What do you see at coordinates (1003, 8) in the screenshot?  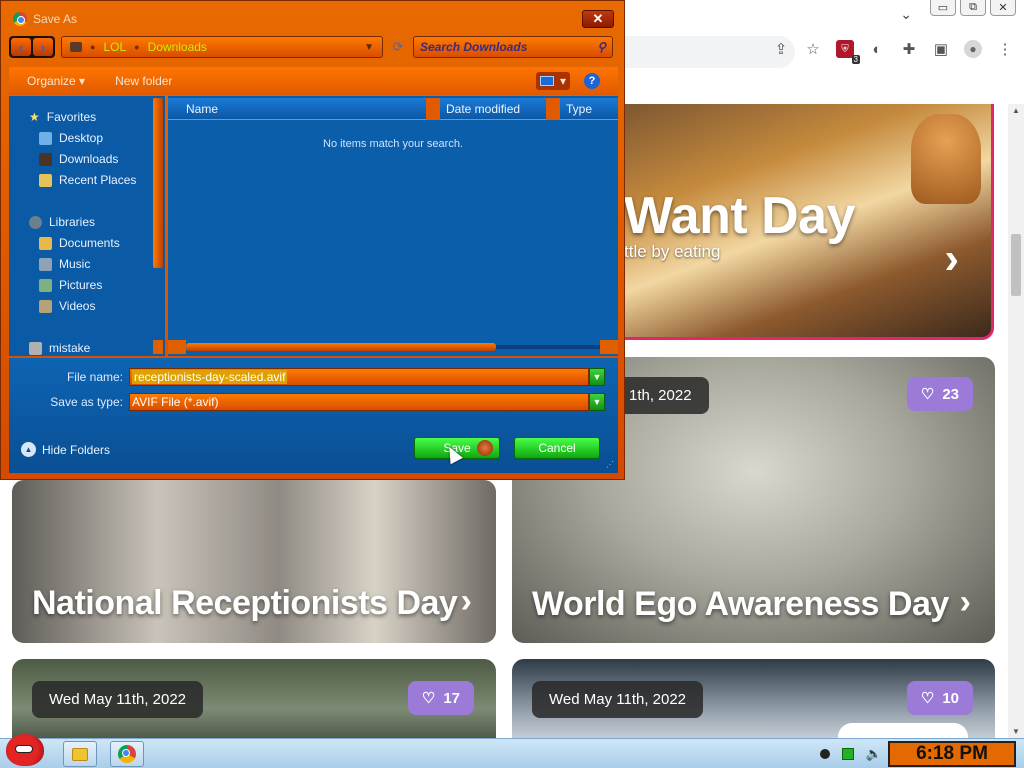 I see `close-window-button: ✕` at bounding box center [1003, 8].